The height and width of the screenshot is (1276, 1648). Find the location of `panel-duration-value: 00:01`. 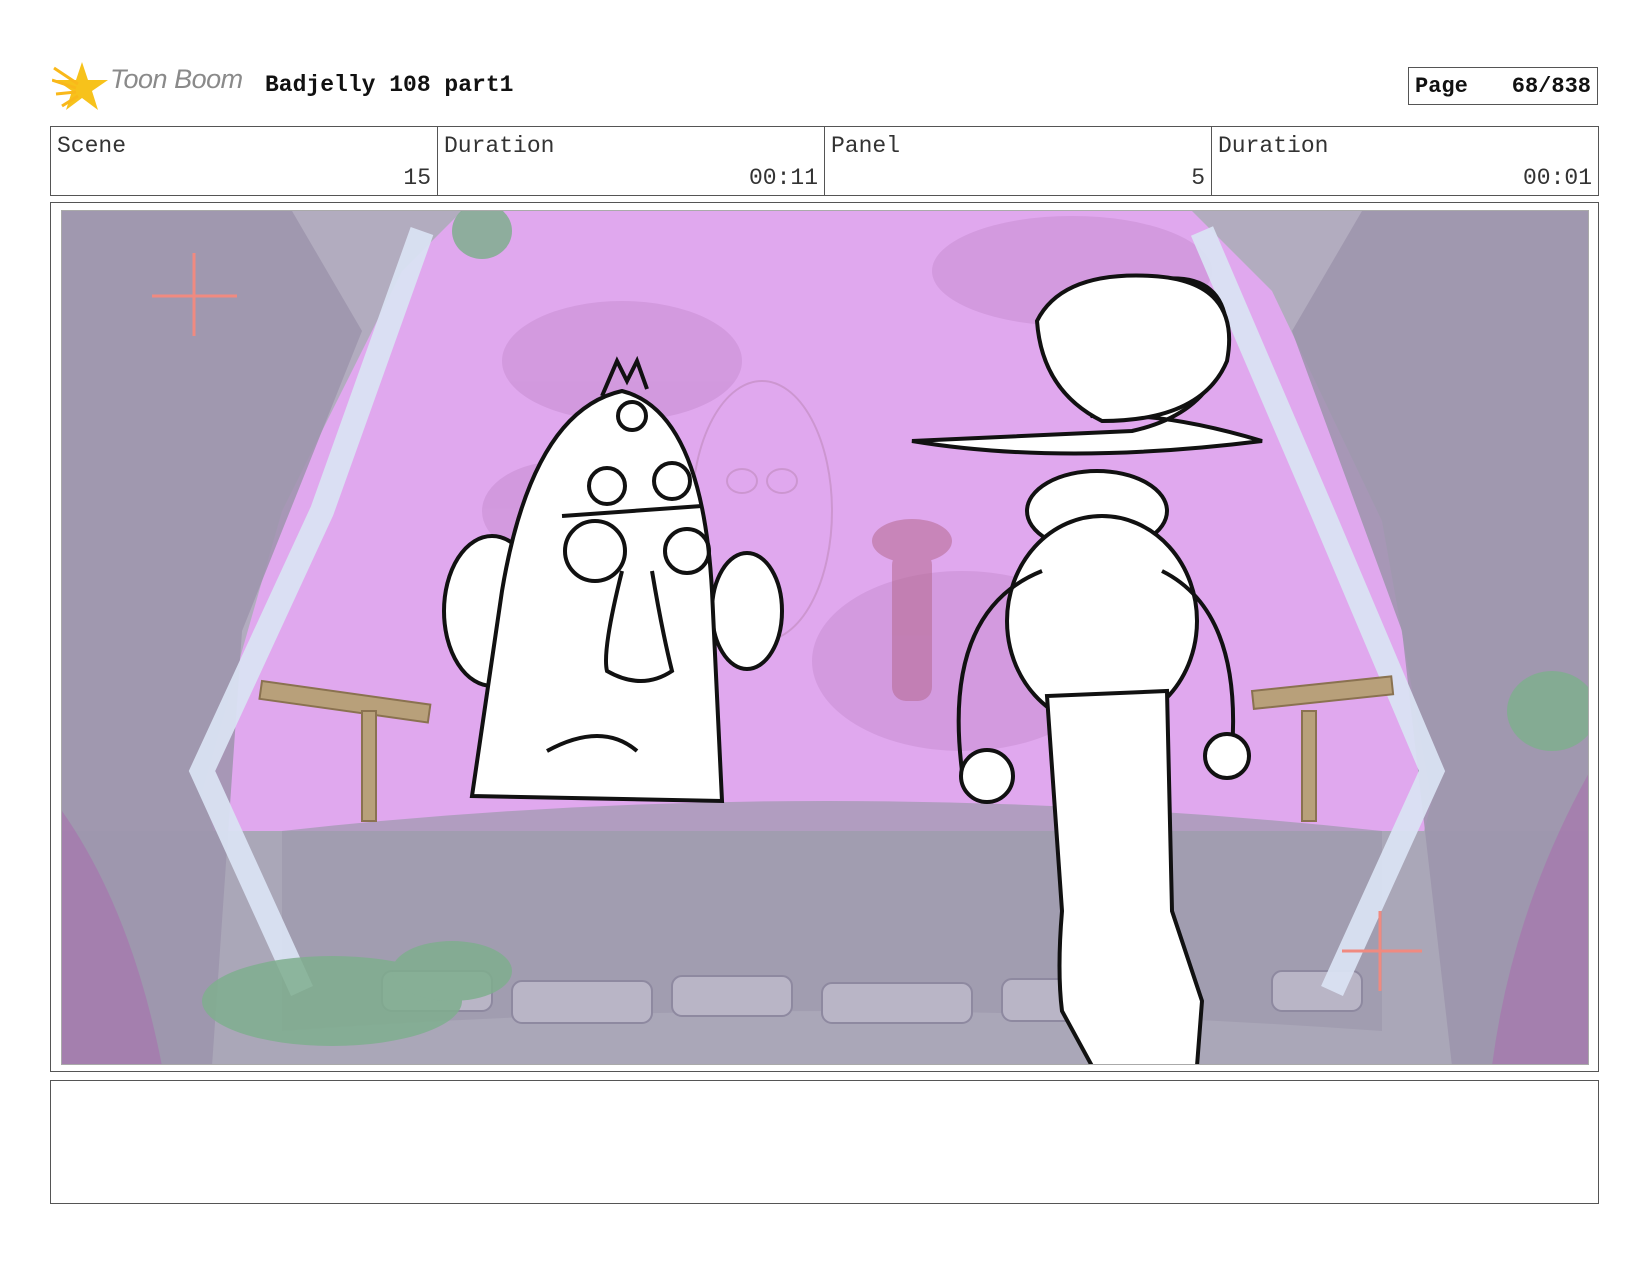

panel-duration-value: 00:01 is located at coordinates (1557, 178).